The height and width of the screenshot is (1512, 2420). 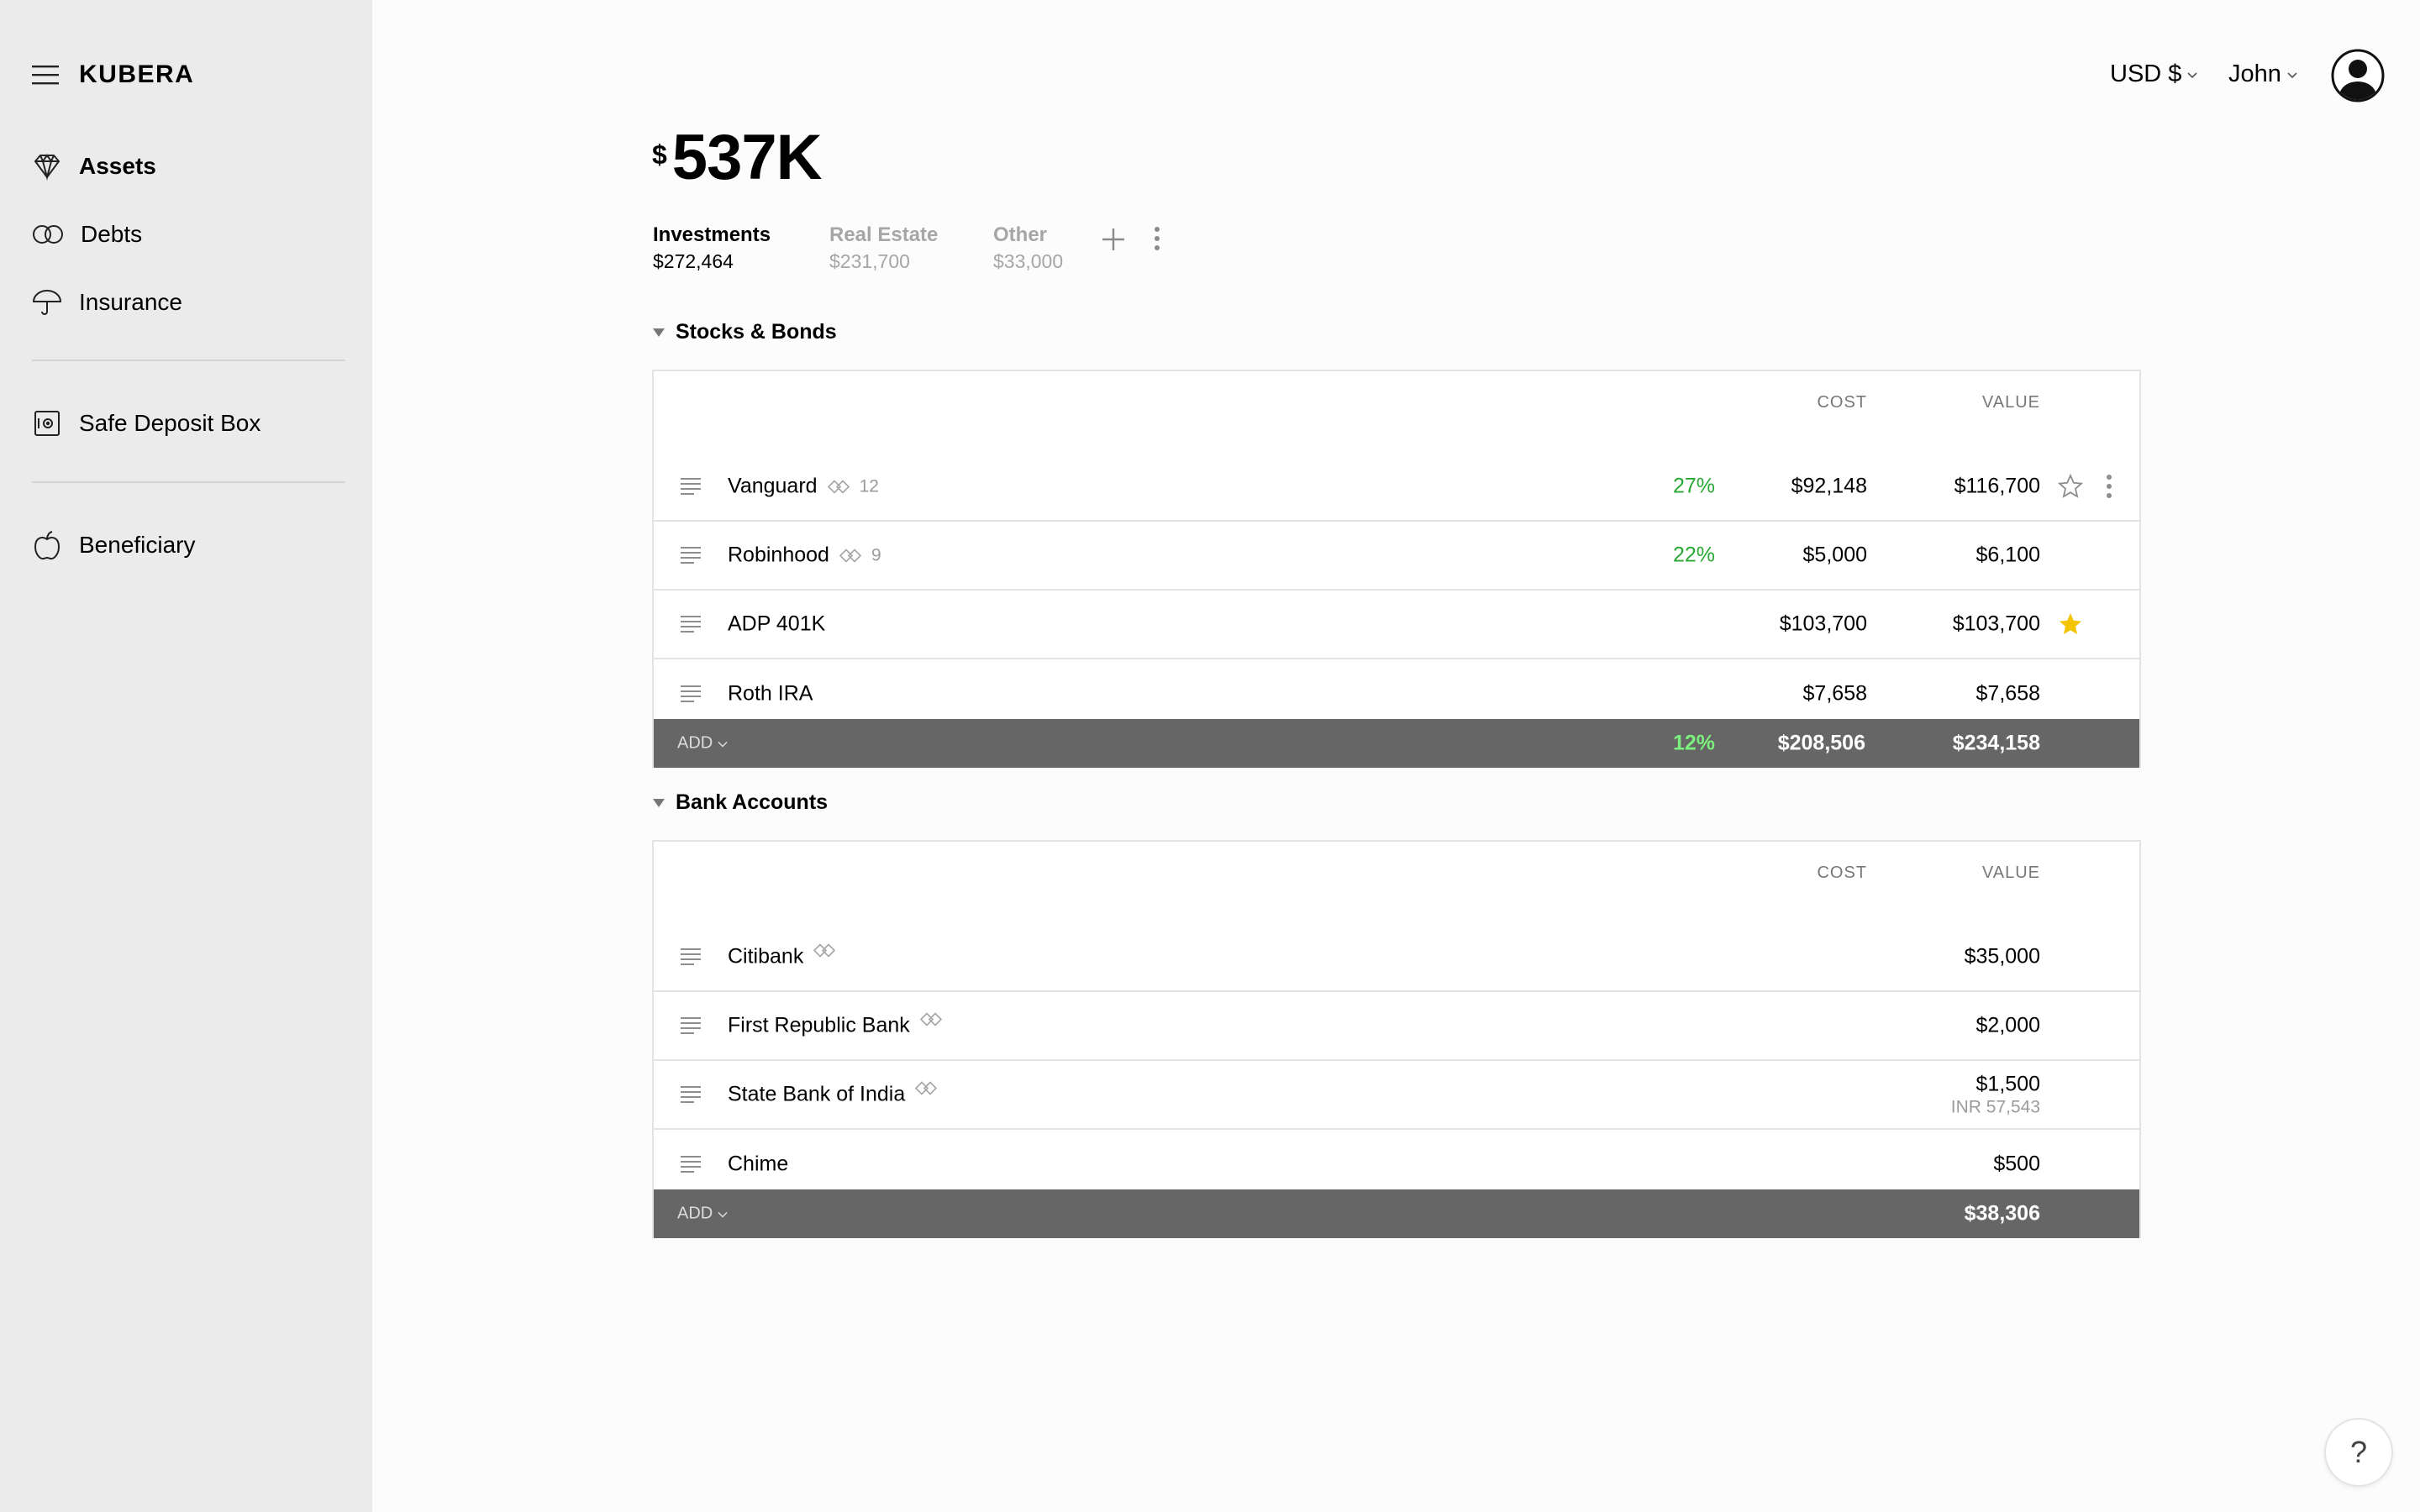 I want to click on sidebar-item-insurance: Insurance, so click(x=107, y=302).